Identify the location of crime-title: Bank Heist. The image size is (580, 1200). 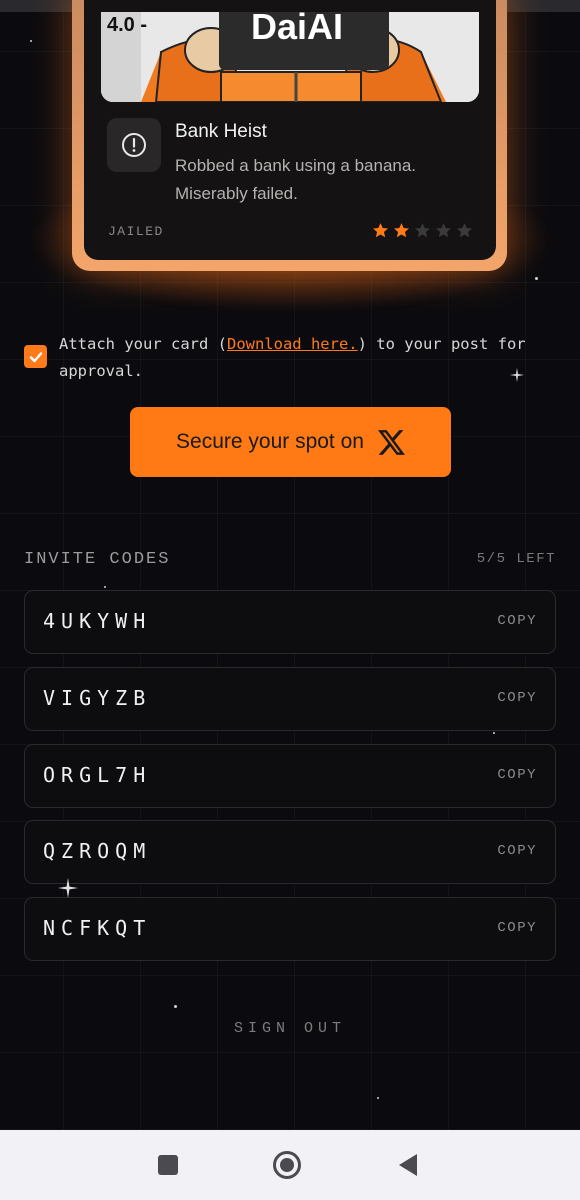
(221, 131).